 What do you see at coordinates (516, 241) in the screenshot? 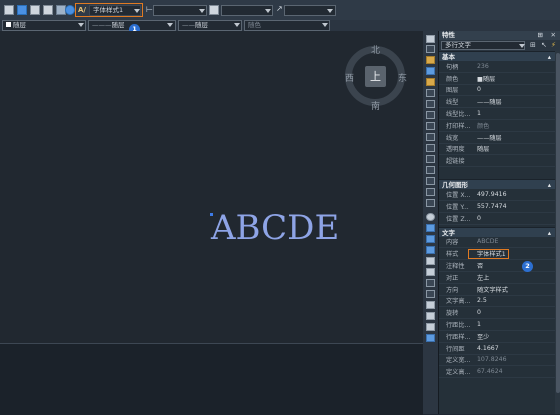
I see `property-value: ABCDE` at bounding box center [516, 241].